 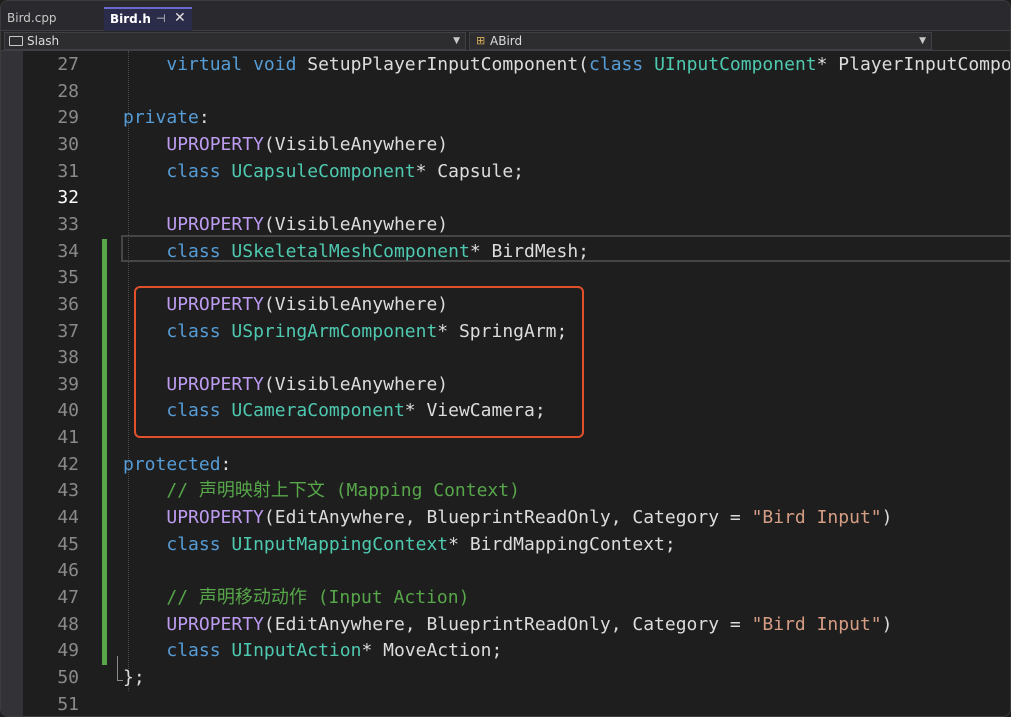 I want to click on code-token: virtual, so click(x=204, y=64).